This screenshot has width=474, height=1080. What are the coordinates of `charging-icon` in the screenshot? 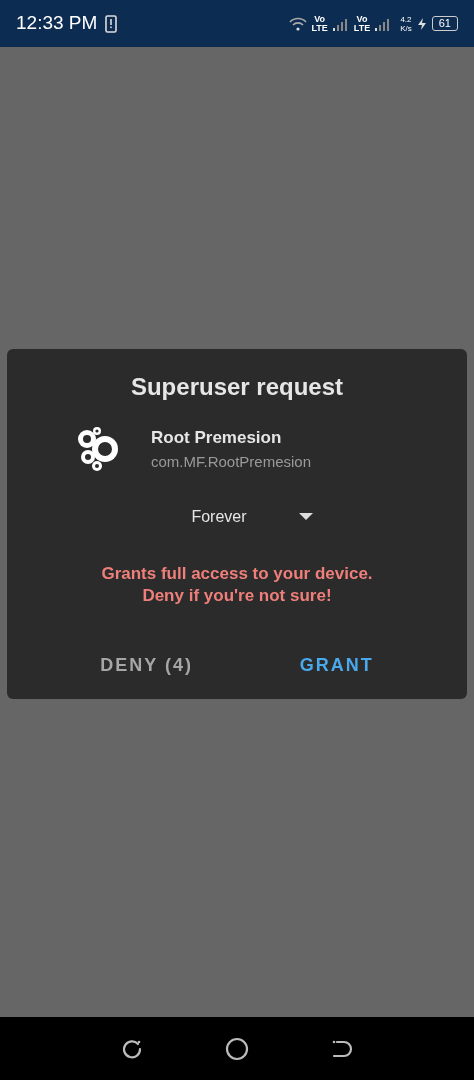 It's located at (421, 23).